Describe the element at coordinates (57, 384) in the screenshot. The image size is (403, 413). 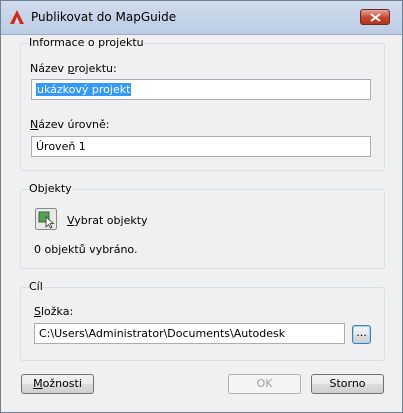
I see `options-button: Možnosti` at that location.